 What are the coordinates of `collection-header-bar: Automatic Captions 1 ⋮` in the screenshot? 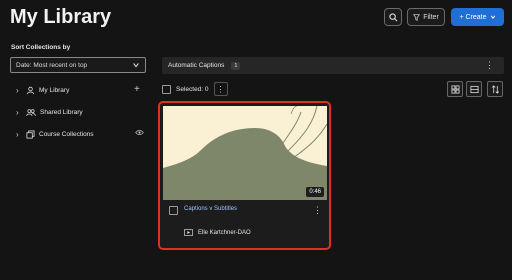 It's located at (333, 65).